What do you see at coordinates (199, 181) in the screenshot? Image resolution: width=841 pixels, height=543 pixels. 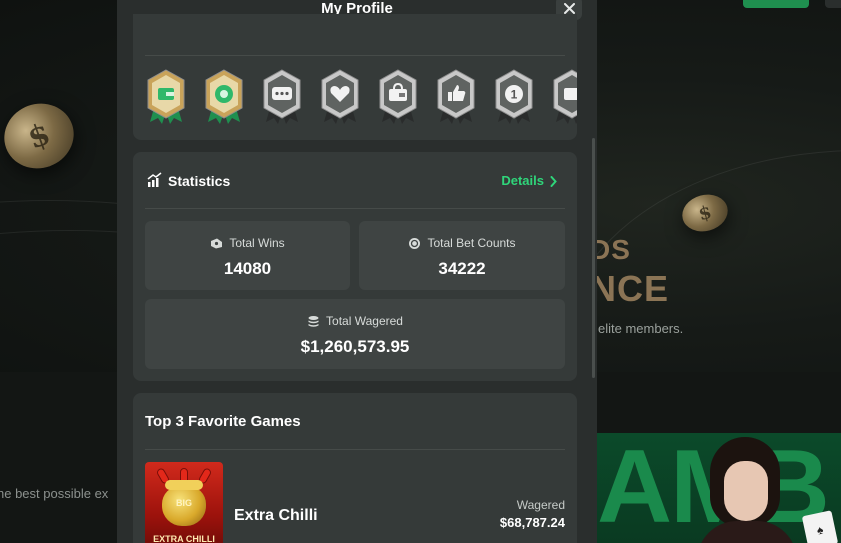 I see `statistics-title: Statistics` at bounding box center [199, 181].